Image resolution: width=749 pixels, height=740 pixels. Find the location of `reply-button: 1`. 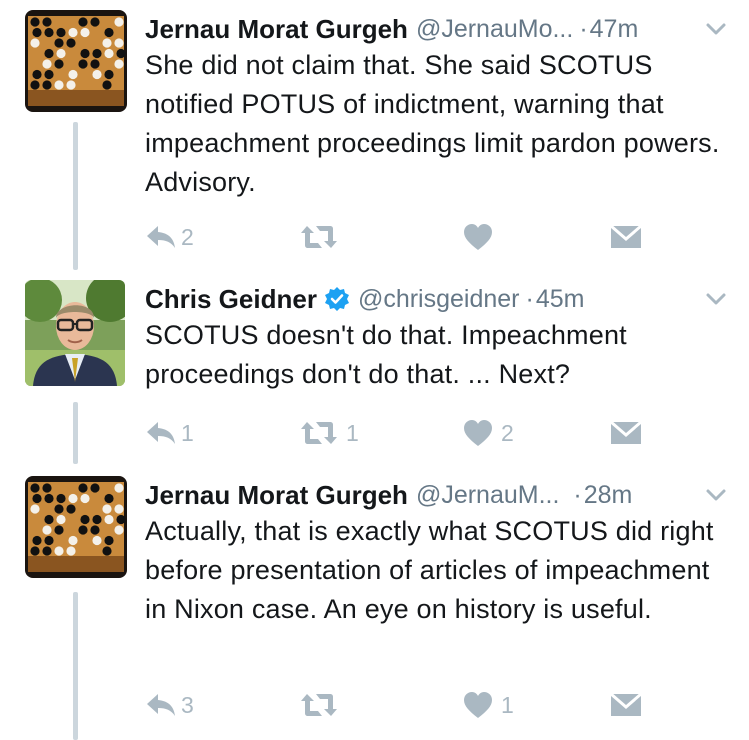

reply-button: 1 is located at coordinates (169, 433).